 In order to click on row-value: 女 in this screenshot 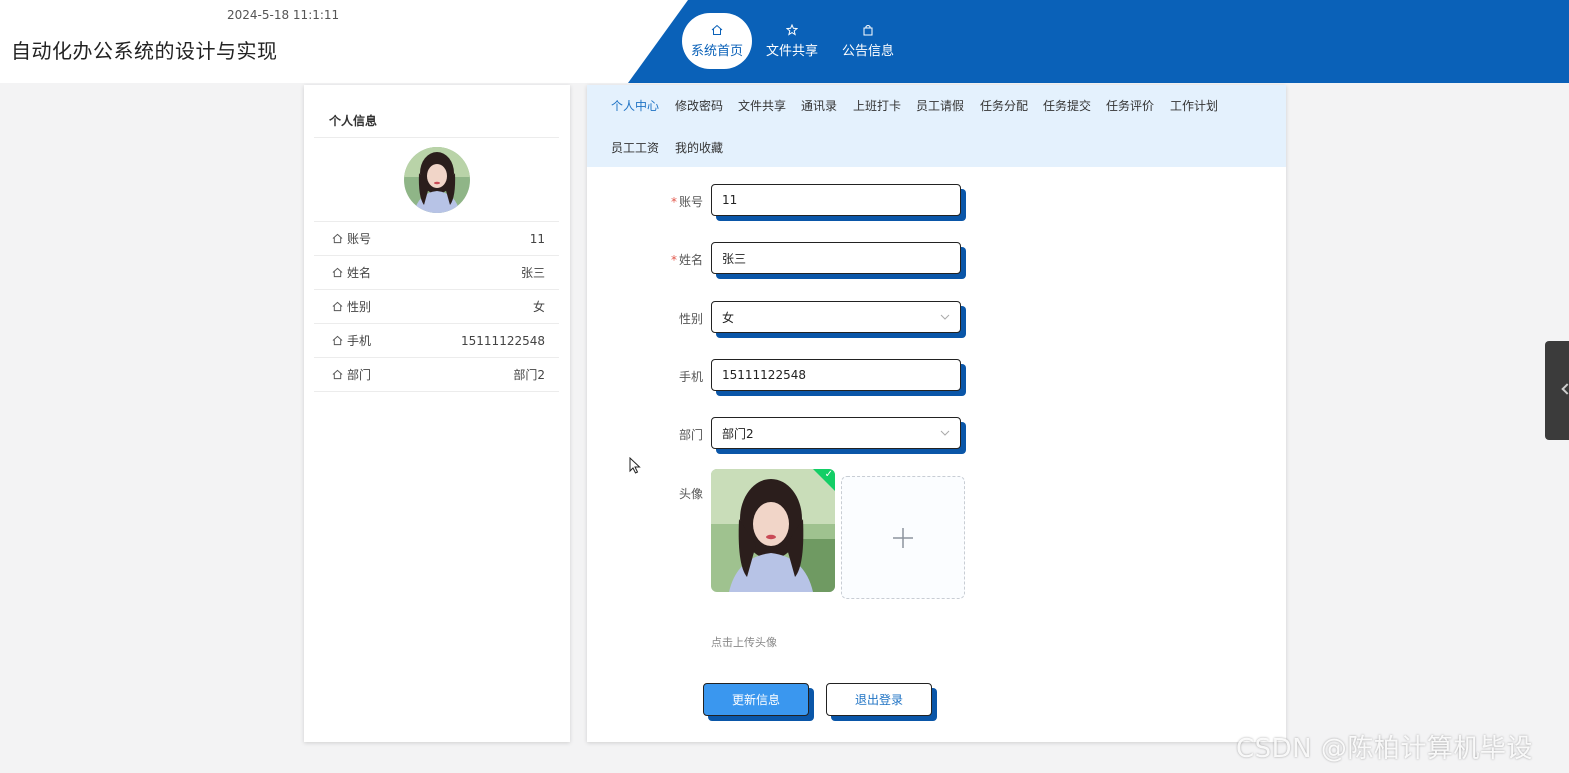, I will do `click(538, 307)`.